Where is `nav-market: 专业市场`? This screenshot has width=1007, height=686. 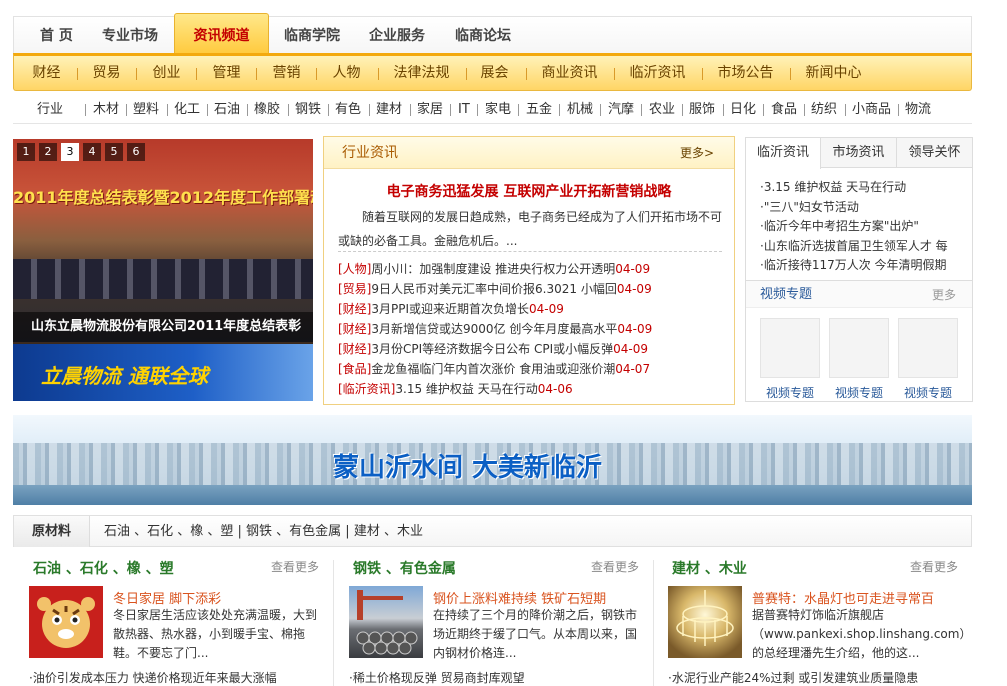 nav-market: 专业市场 is located at coordinates (130, 35).